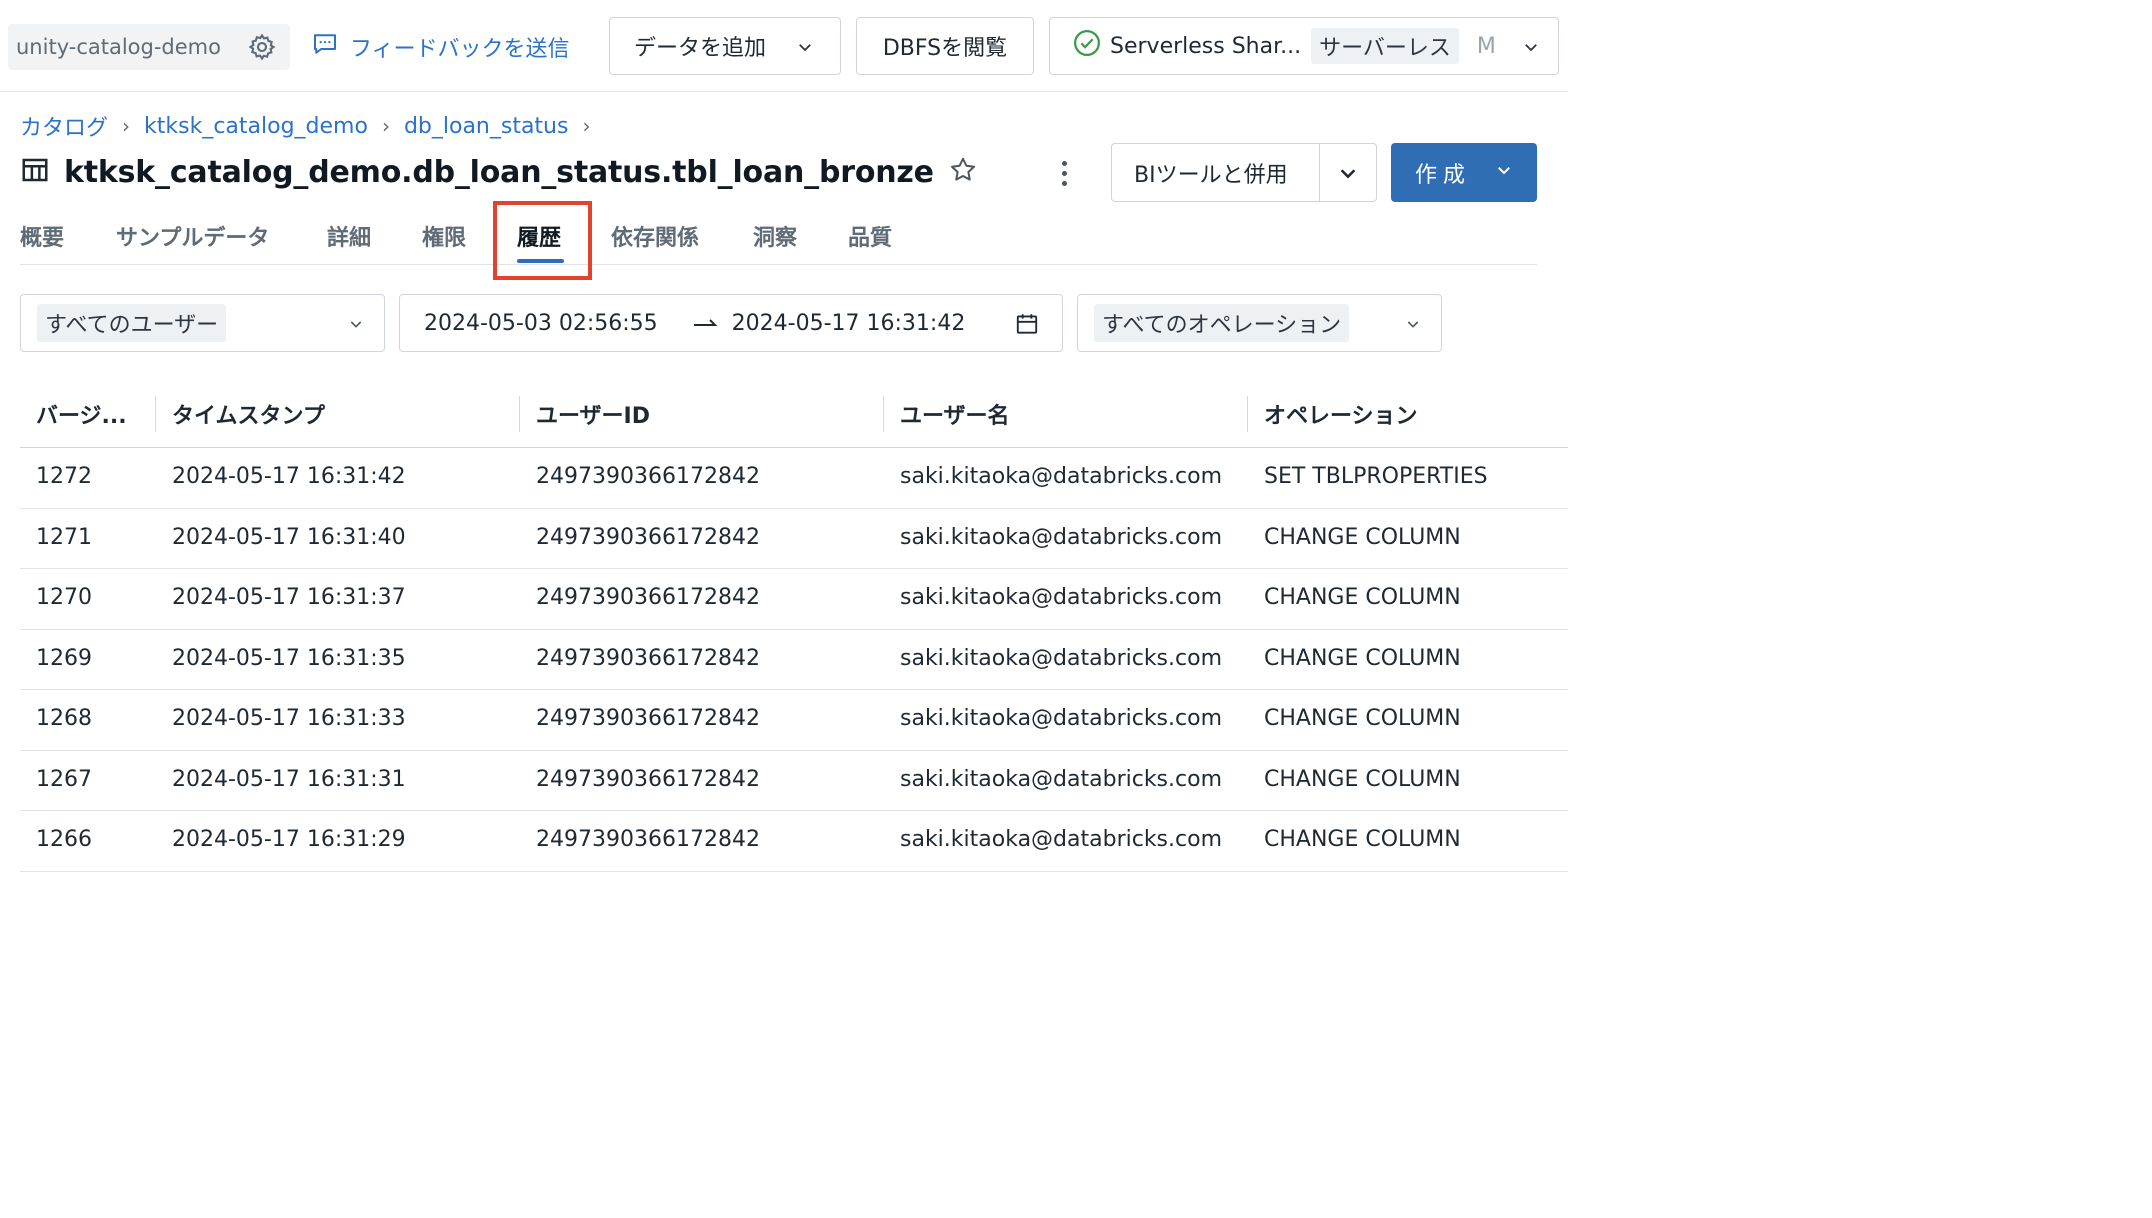 This screenshot has width=2152, height=1218. What do you see at coordinates (289, 779) in the screenshot?
I see `cell-timestamp: 2024-05-17 16:31:31` at bounding box center [289, 779].